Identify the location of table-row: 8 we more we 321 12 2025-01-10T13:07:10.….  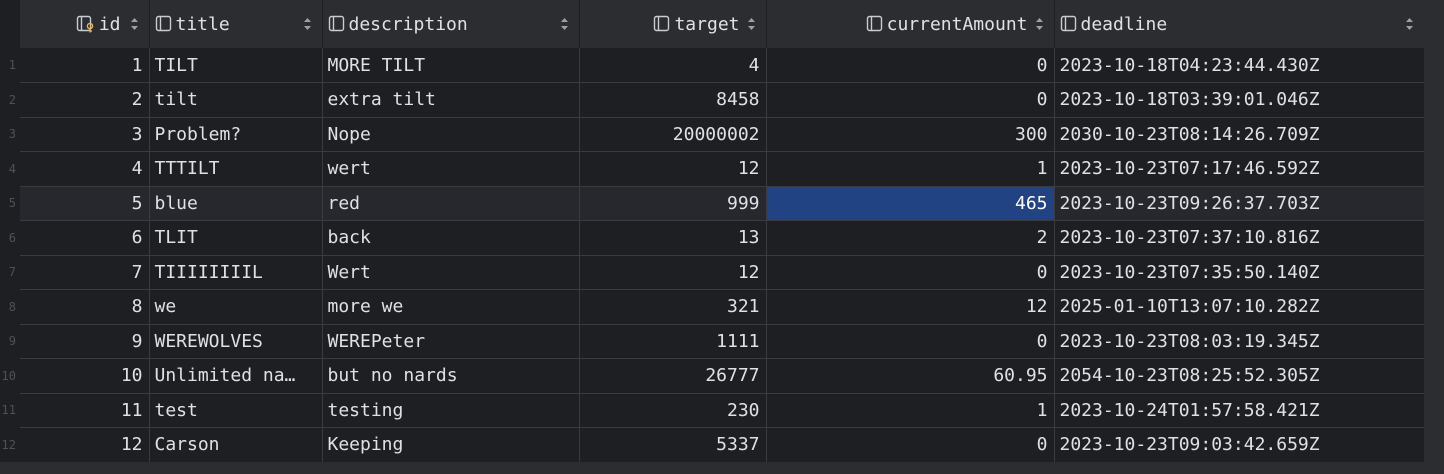
(722, 307).